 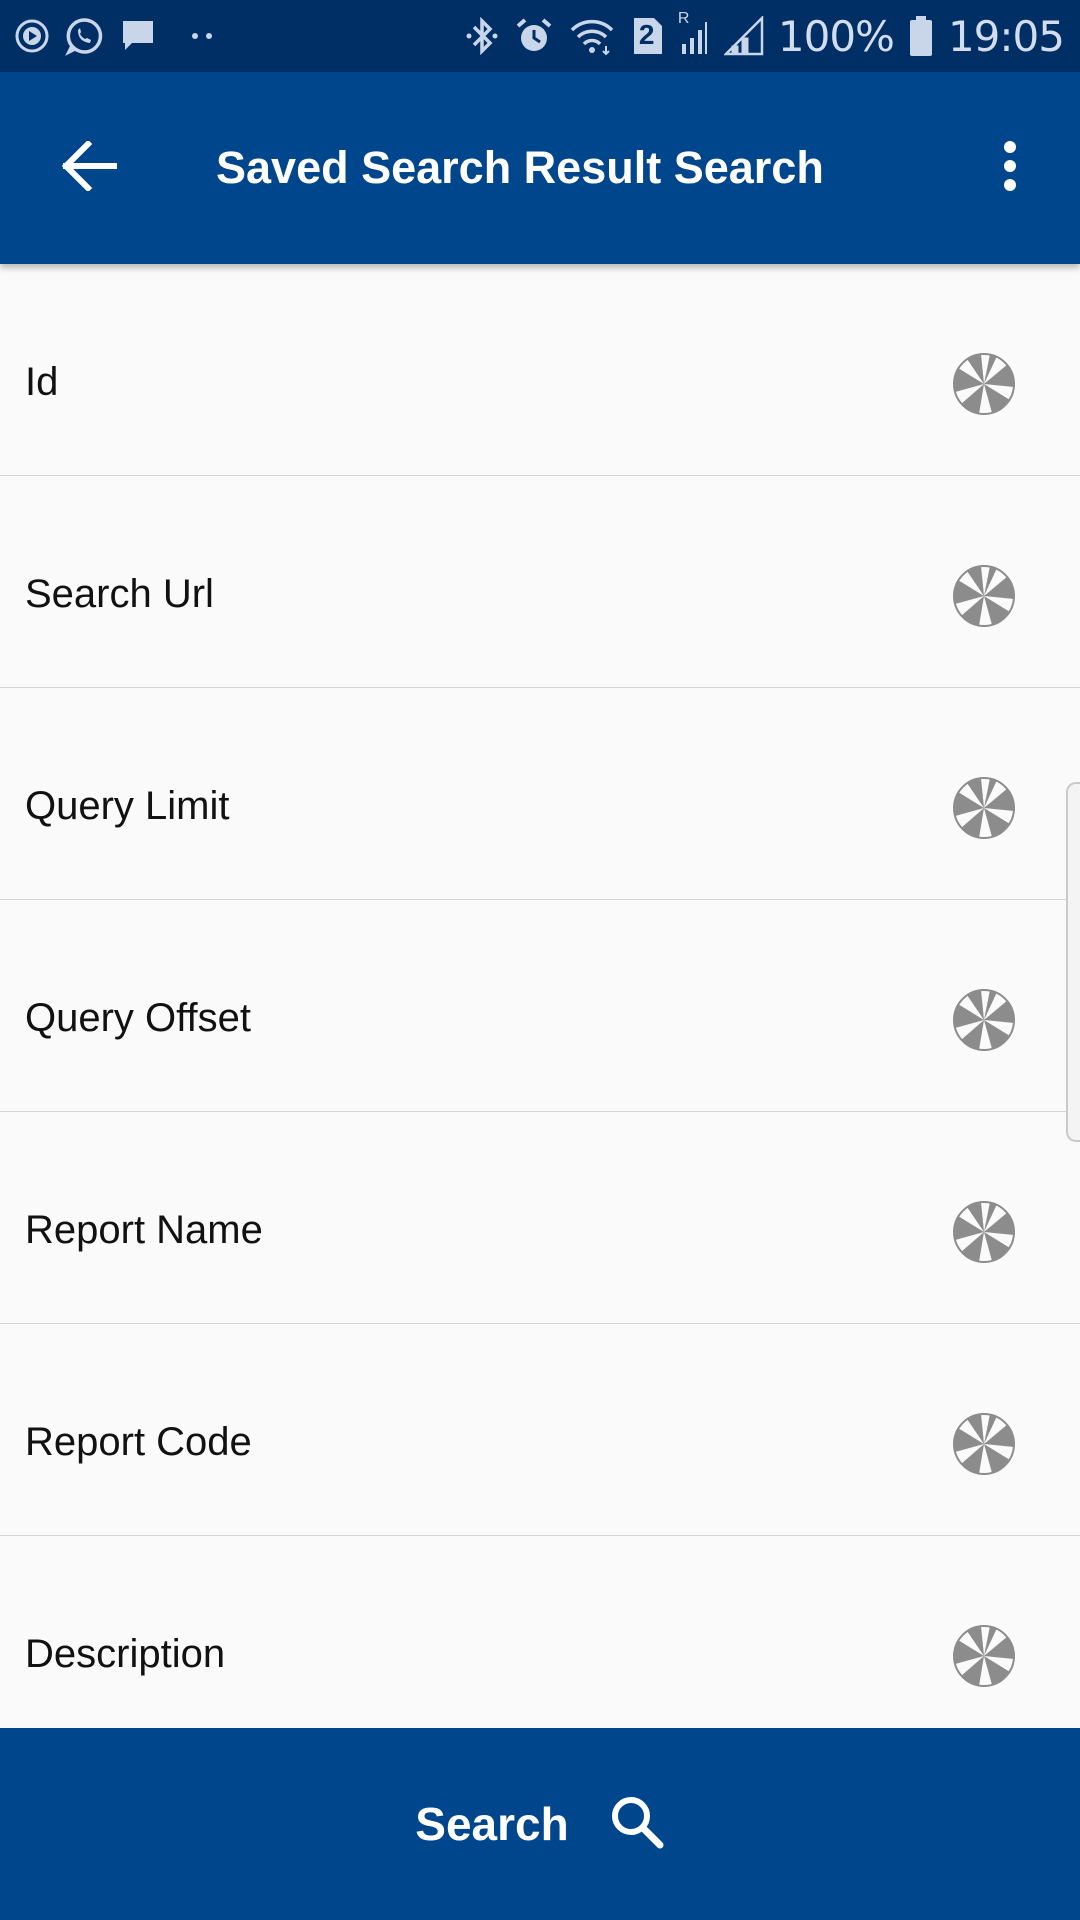 I want to click on field-row-report-name: Report Name, so click(x=540, y=1218).